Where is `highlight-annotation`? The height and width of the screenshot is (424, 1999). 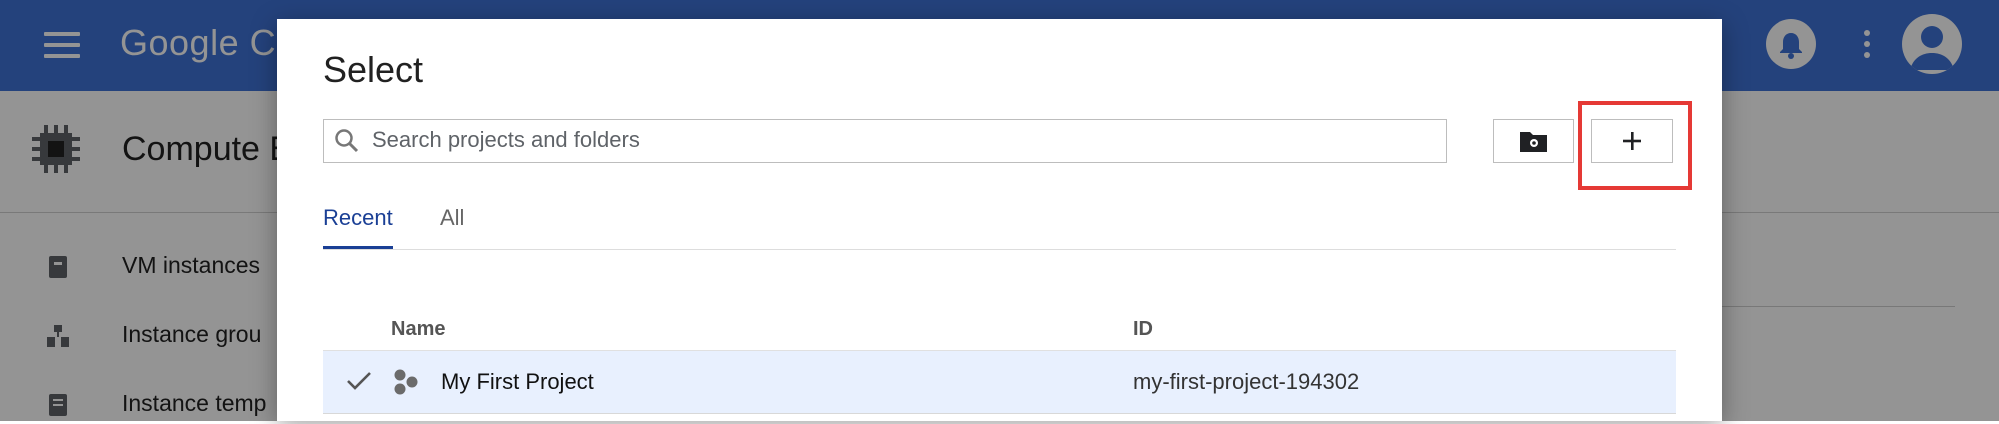
highlight-annotation is located at coordinates (1635, 145).